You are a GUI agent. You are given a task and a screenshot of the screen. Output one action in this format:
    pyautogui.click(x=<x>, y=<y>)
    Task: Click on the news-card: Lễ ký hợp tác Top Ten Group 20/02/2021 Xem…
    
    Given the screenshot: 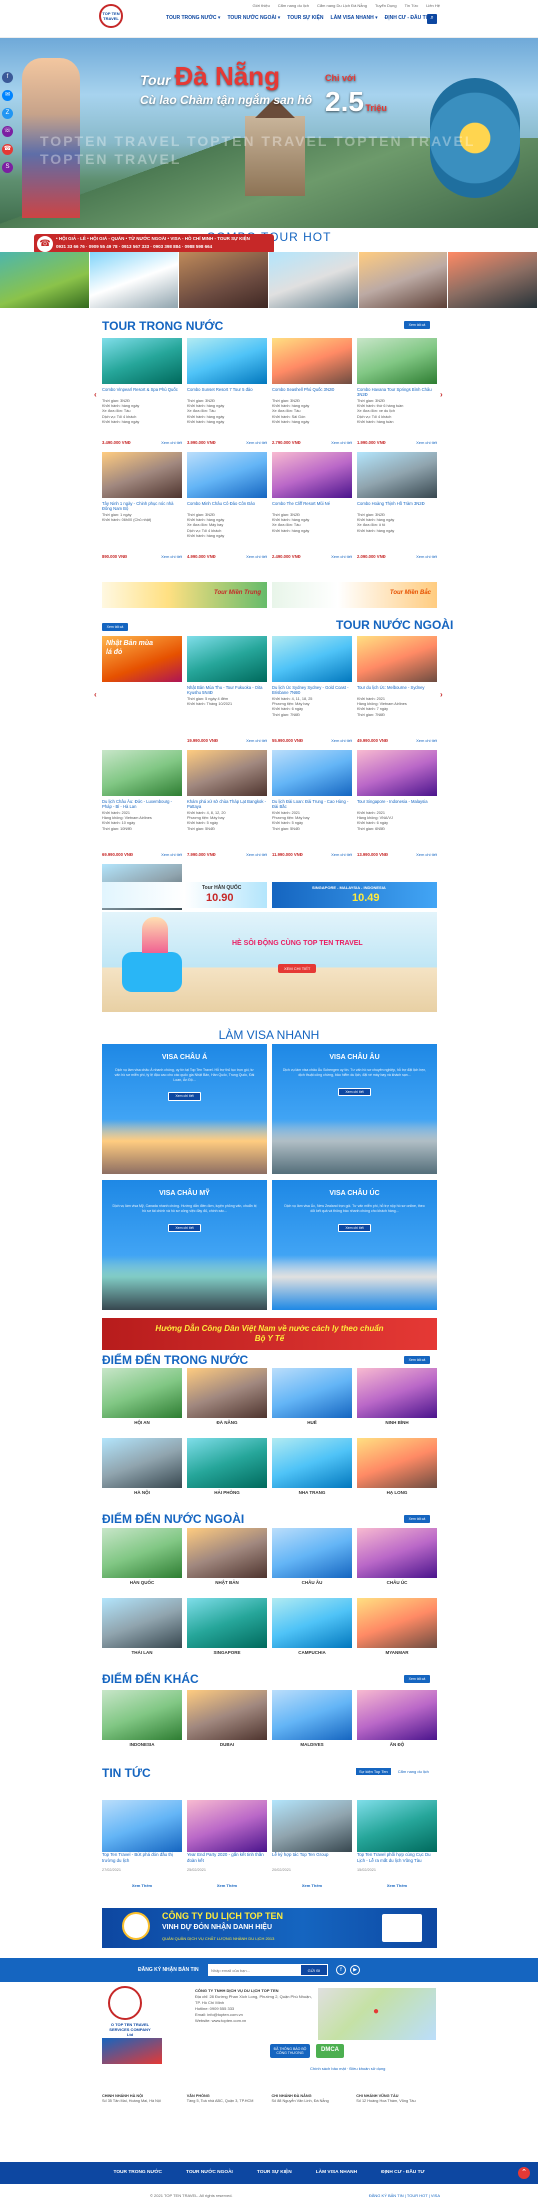 What is the action you would take?
    pyautogui.click(x=312, y=1860)
    